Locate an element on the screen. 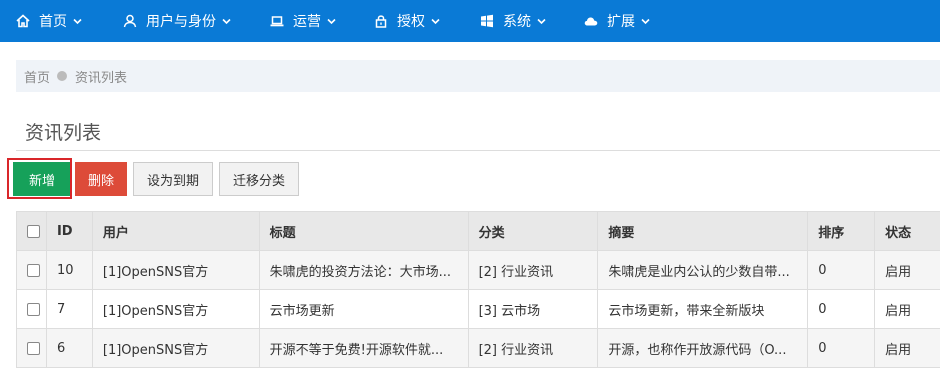 This screenshot has width=940, height=368. delete-button: 删除 is located at coordinates (101, 179).